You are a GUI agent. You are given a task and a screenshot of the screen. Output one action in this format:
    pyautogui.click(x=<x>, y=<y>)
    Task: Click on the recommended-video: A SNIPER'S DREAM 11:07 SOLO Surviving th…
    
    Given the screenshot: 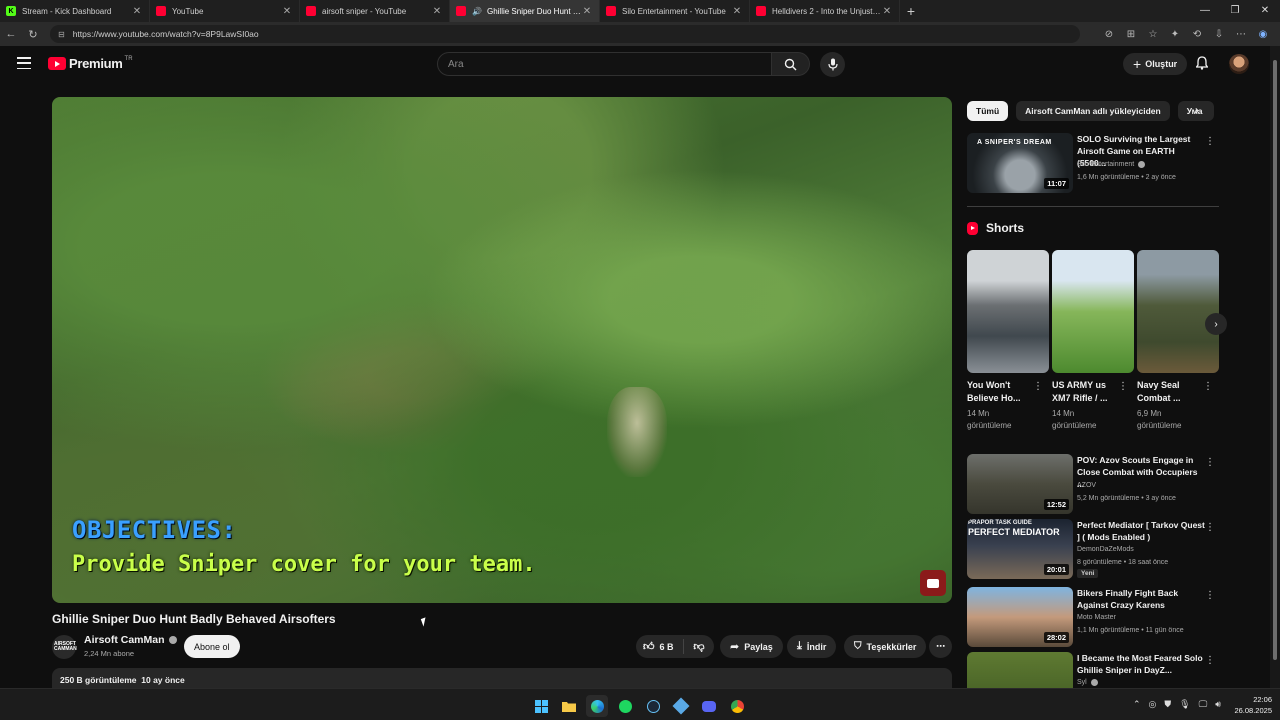 What is the action you would take?
    pyautogui.click(x=1093, y=163)
    